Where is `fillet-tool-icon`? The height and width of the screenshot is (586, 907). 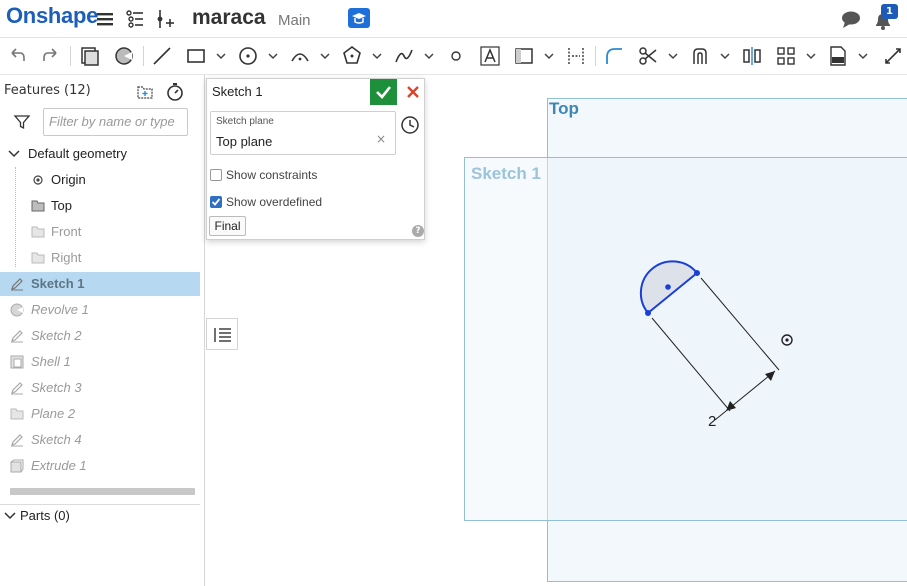
fillet-tool-icon is located at coordinates (614, 56).